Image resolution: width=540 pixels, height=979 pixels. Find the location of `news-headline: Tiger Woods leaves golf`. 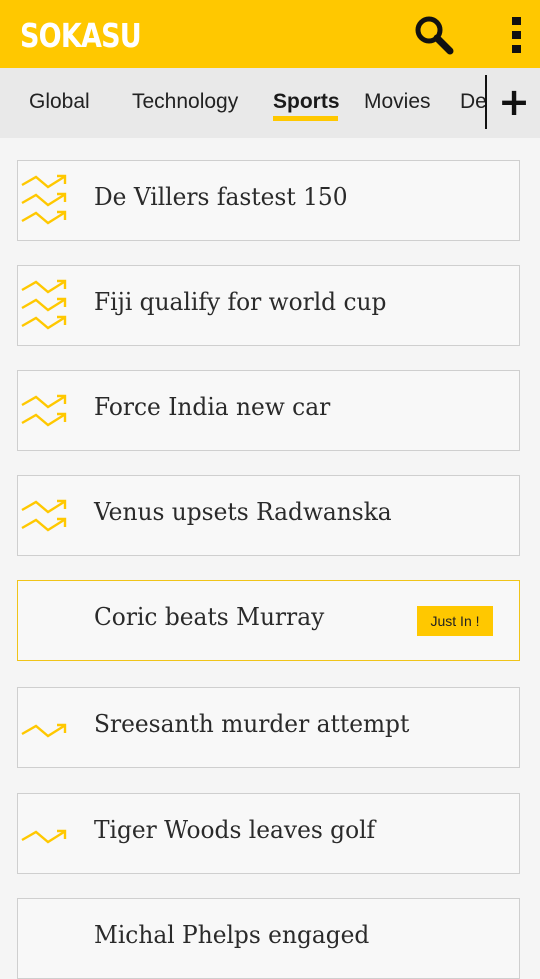

news-headline: Tiger Woods leaves golf is located at coordinates (235, 830).